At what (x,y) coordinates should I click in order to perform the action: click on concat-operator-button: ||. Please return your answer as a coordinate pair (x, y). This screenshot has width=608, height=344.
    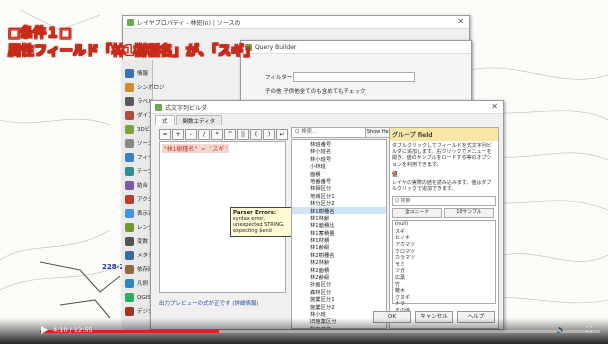
    Looking at the image, I should click on (243, 134).